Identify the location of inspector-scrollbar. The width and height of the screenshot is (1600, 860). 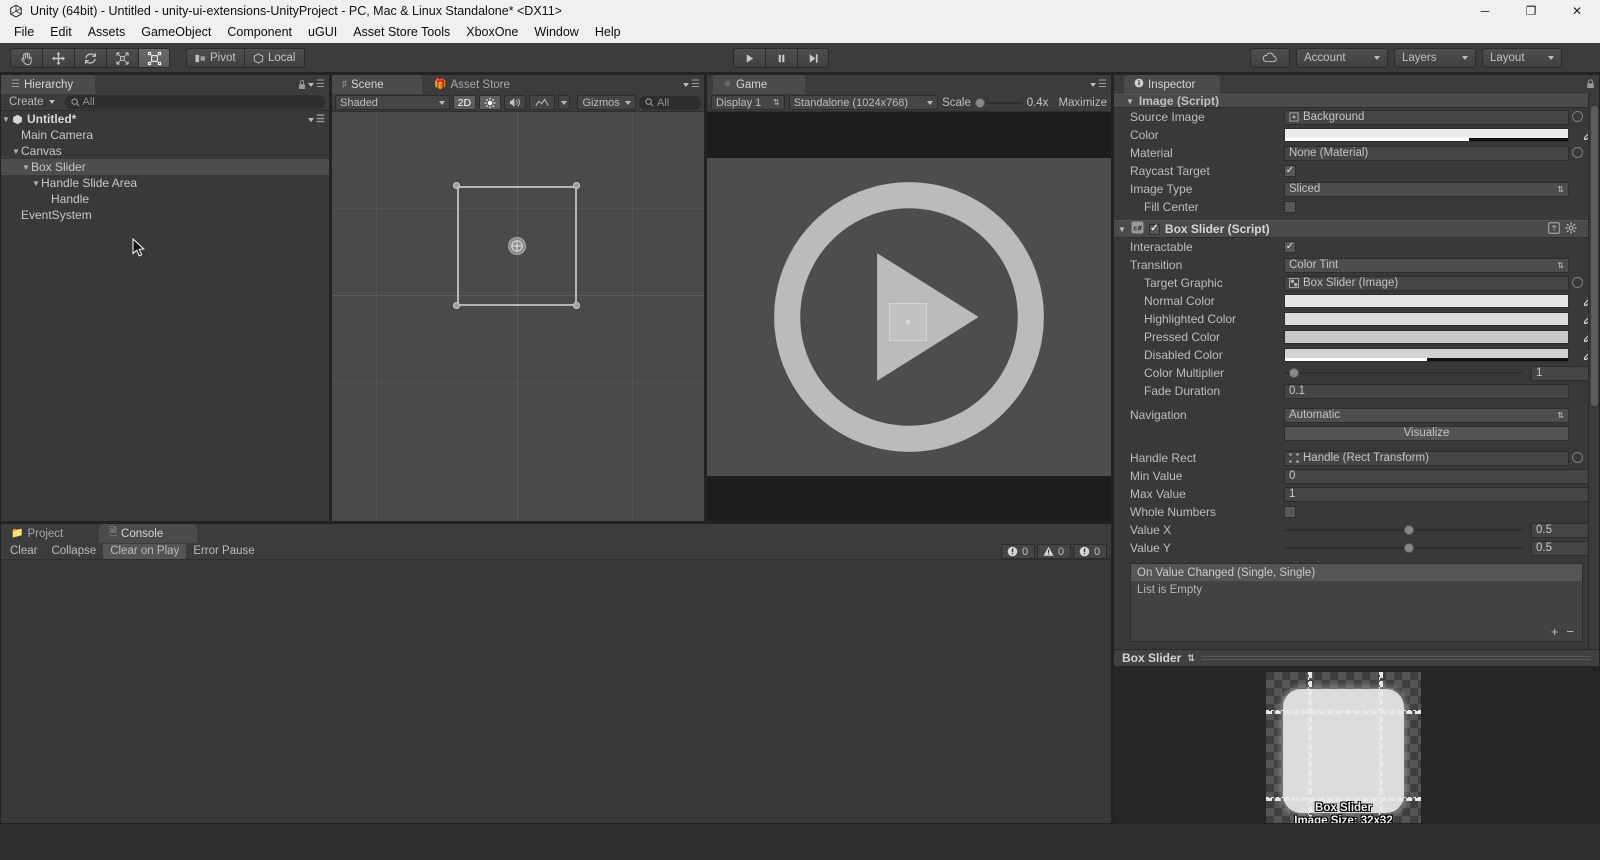
(1593, 371).